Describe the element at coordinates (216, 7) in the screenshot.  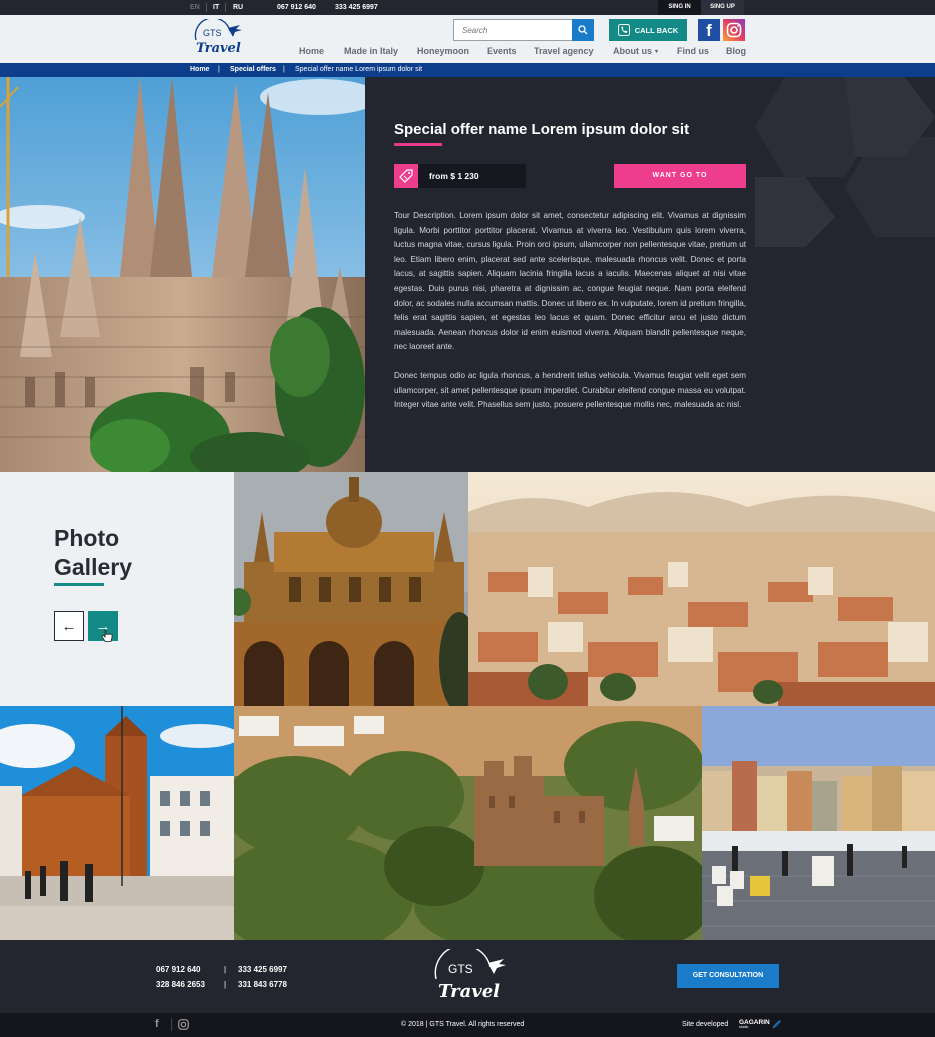
I see `lang-it: IT` at that location.